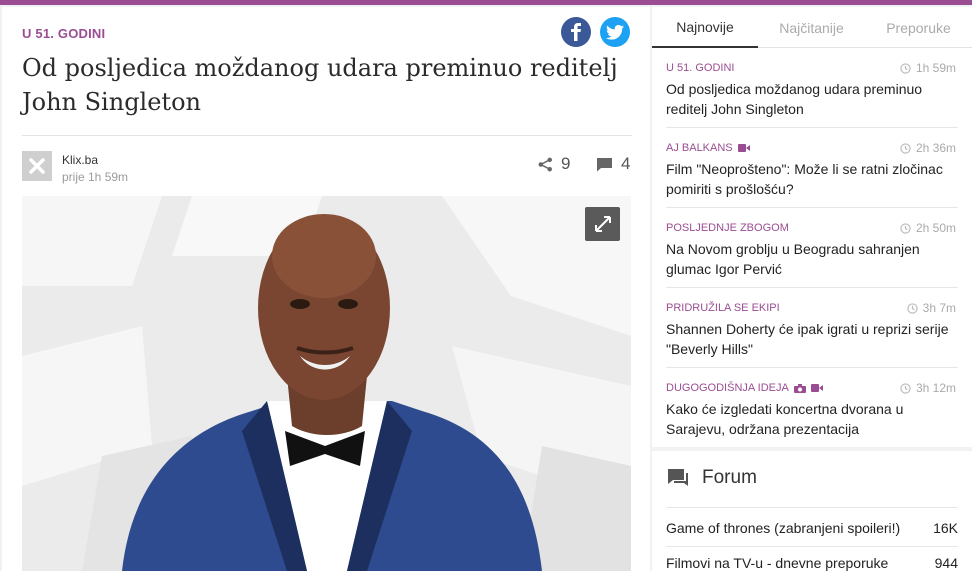 The height and width of the screenshot is (571, 972). What do you see at coordinates (946, 563) in the screenshot?
I see `forum-count: 944` at bounding box center [946, 563].